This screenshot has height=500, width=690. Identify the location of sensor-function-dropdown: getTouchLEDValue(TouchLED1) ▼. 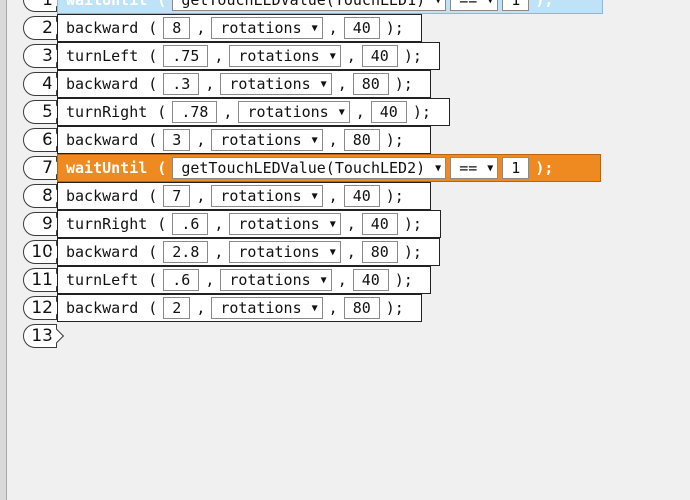
(309, 5).